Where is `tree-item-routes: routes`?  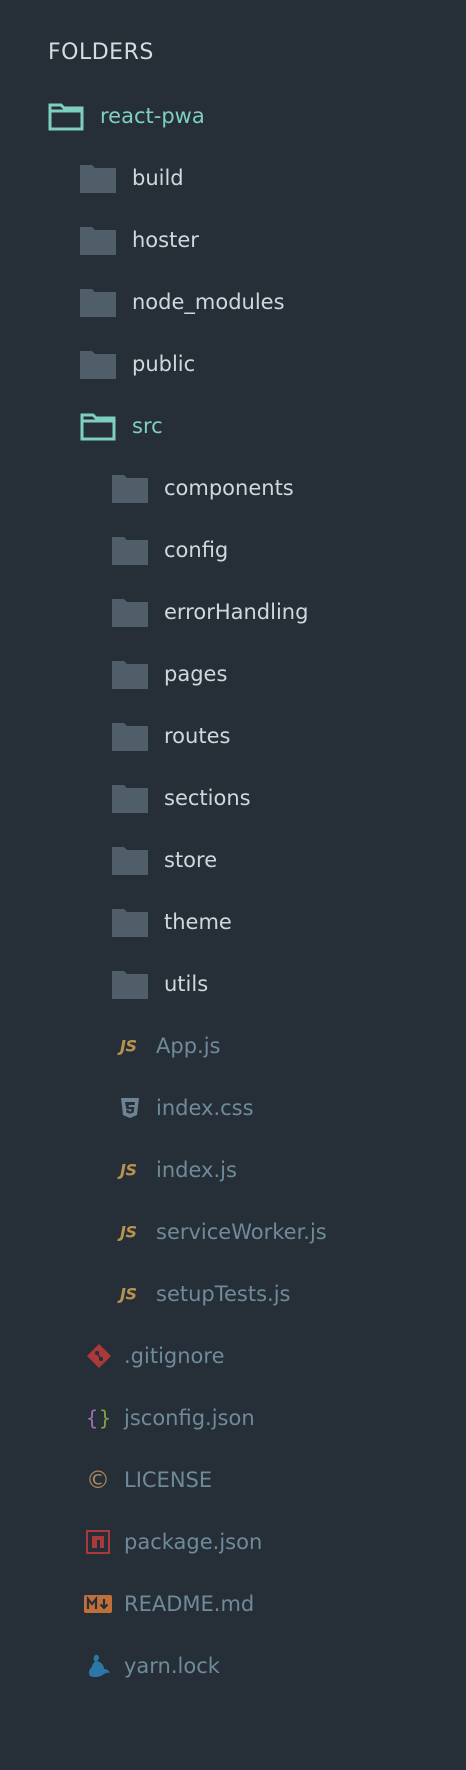 tree-item-routes: routes is located at coordinates (233, 736).